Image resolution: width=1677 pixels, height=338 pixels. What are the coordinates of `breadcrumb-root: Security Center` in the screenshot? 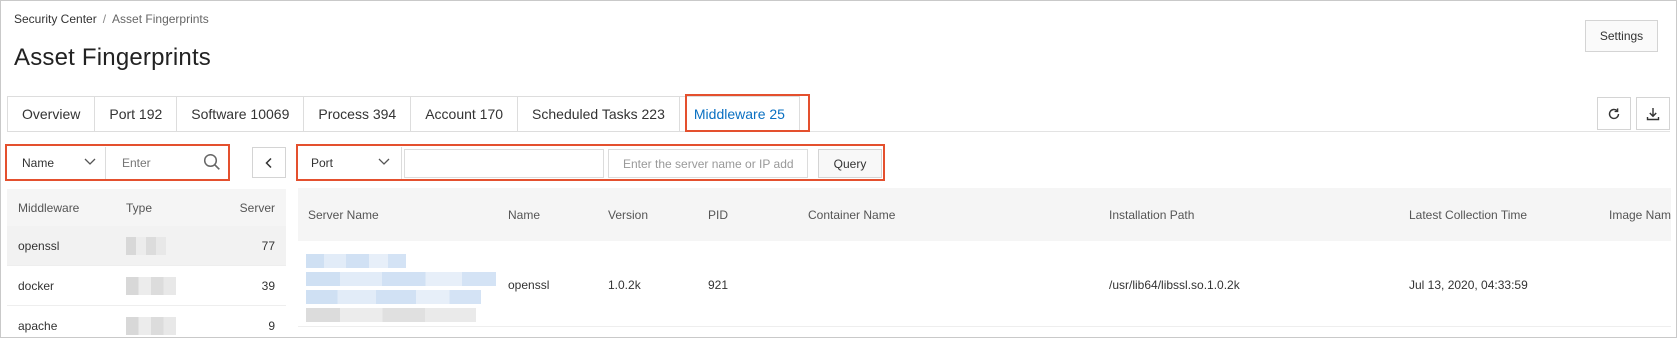 It's located at (55, 19).